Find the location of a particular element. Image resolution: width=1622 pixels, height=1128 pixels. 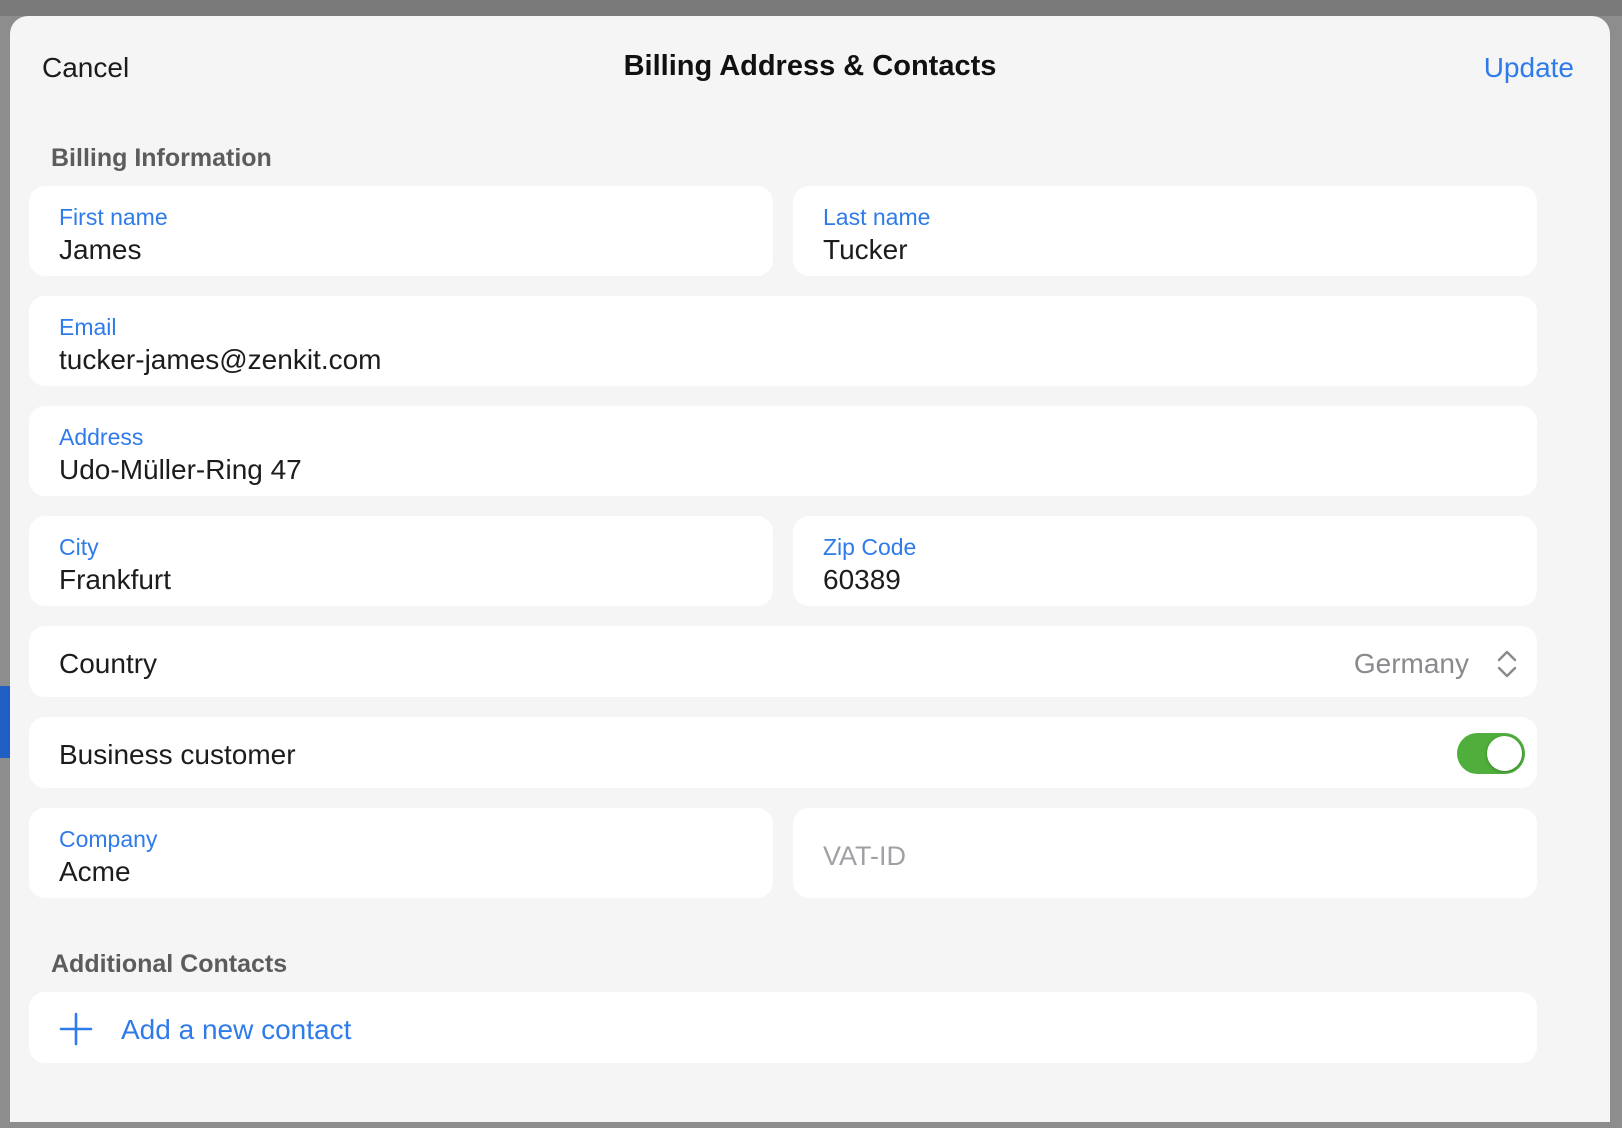

modal-title: Billing Address & Contacts is located at coordinates (810, 66).